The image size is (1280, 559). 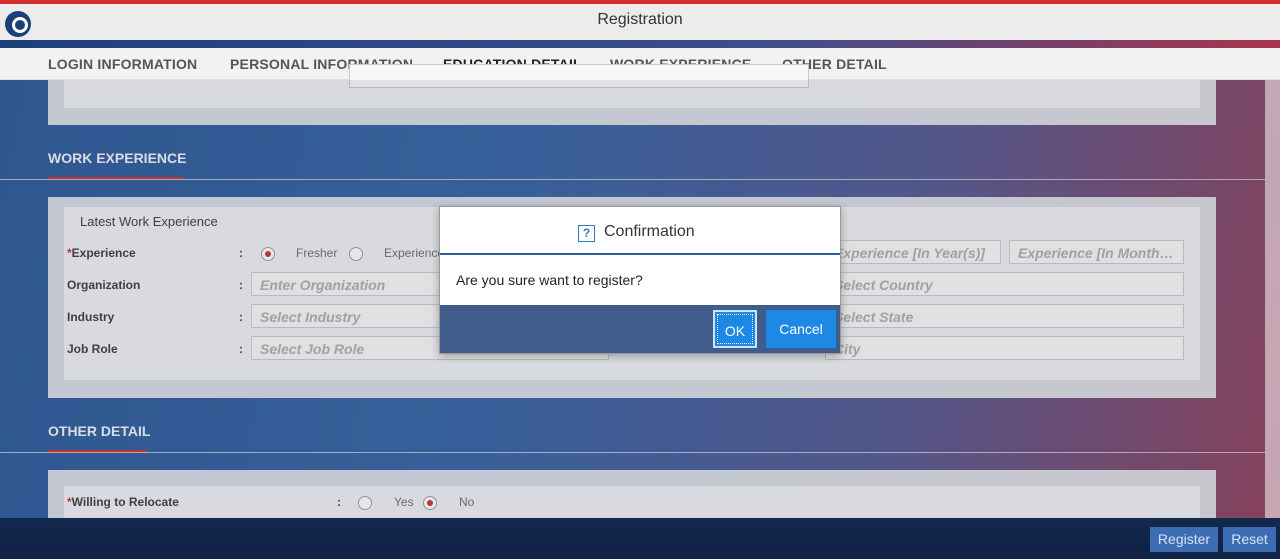 I want to click on ok-button: OK, so click(x=735, y=329).